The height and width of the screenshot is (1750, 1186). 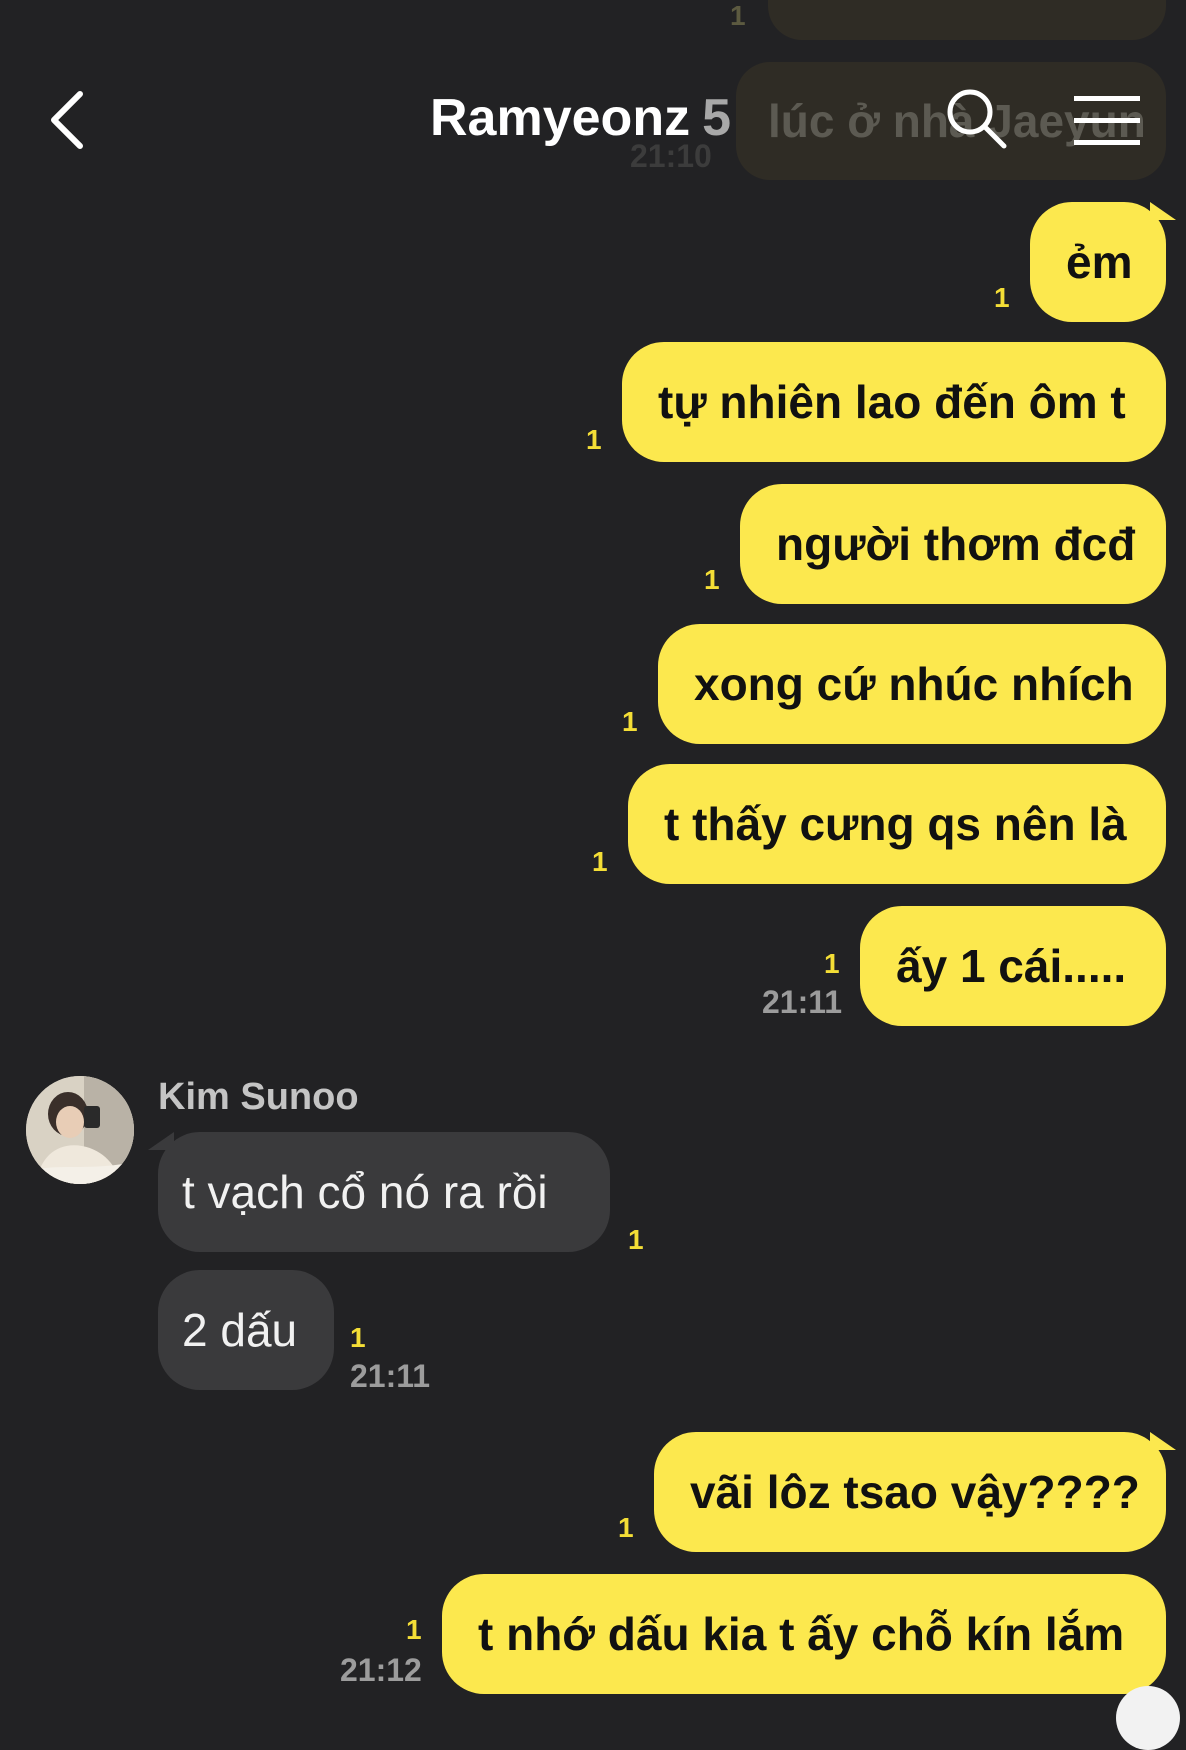 I want to click on avatar, so click(x=80, y=1130).